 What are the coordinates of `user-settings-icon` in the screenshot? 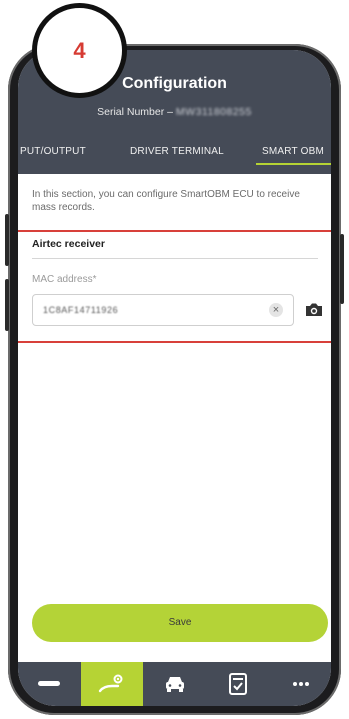 It's located at (112, 684).